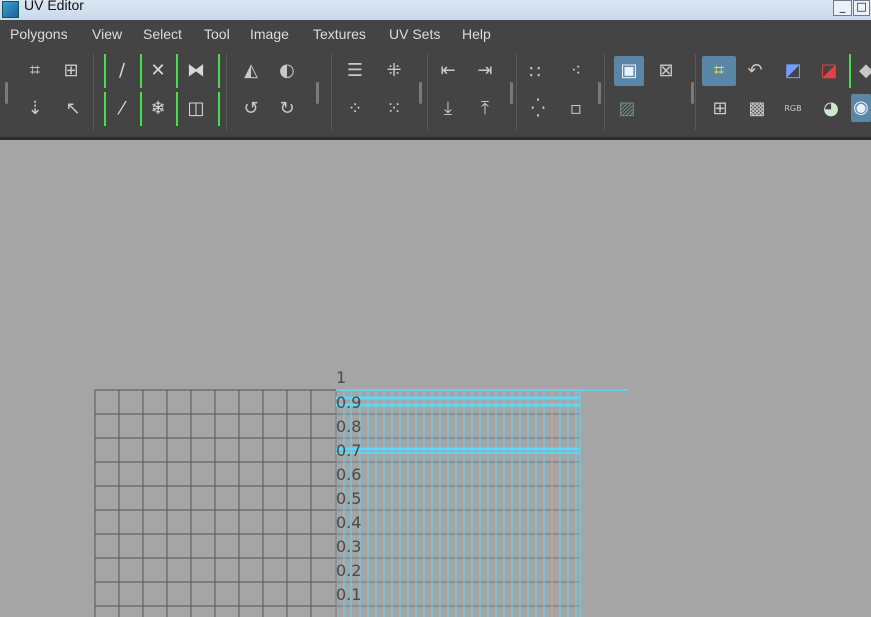 Image resolution: width=871 pixels, height=617 pixels. What do you see at coordinates (196, 71) in the screenshot?
I see `split-icon: ⧓` at bounding box center [196, 71].